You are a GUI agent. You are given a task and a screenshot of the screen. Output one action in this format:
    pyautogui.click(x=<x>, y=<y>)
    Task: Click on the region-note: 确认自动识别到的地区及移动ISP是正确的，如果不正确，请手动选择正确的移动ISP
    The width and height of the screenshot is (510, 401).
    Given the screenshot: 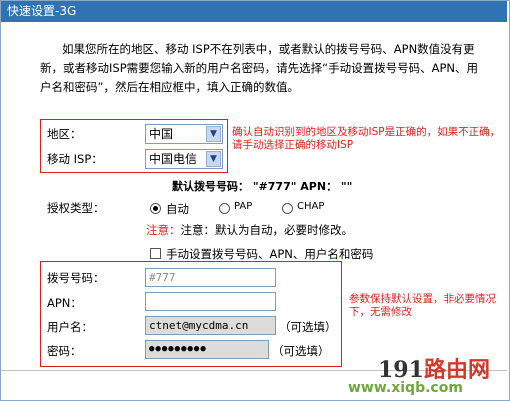 What is the action you would take?
    pyautogui.click(x=366, y=138)
    